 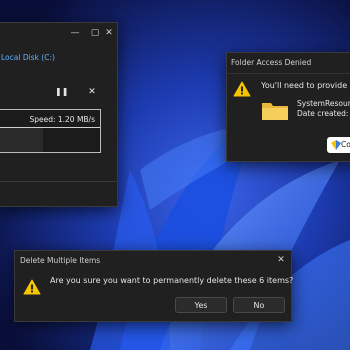 I want to click on uac-shield-icon, so click(x=336, y=145).